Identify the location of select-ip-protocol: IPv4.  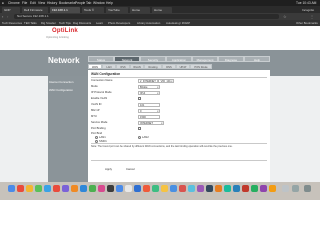
(149, 93).